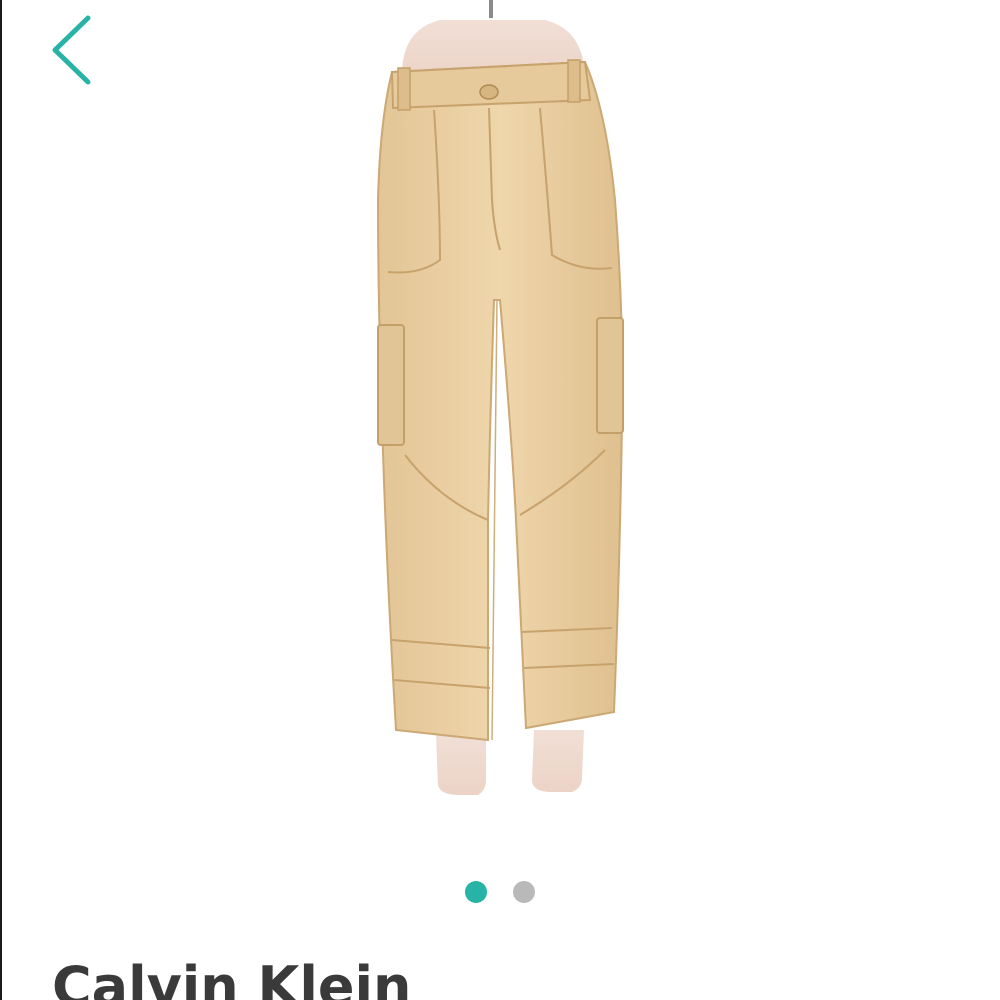 The image size is (1000, 1000). Describe the element at coordinates (500, 892) in the screenshot. I see `image-pager` at that location.